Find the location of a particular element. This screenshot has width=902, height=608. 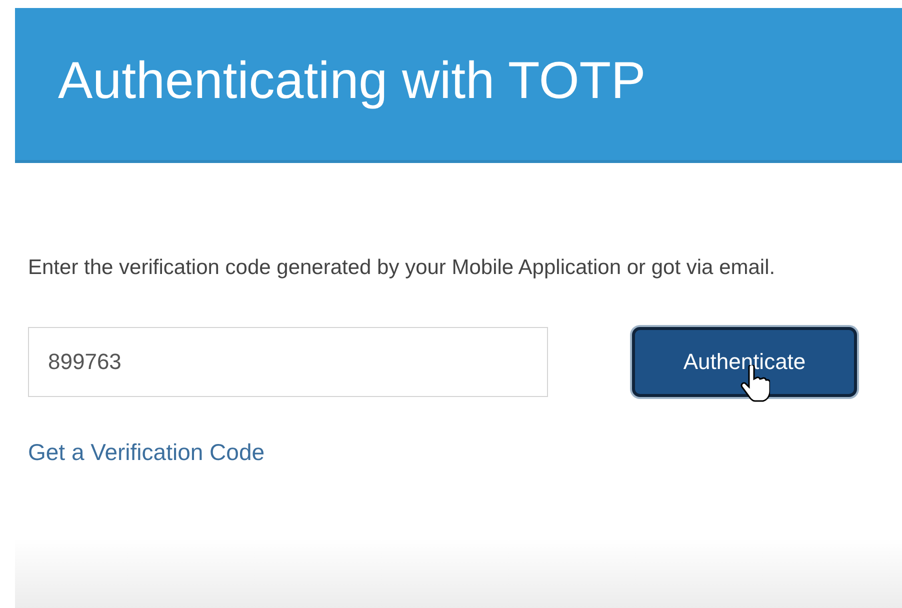

code-field: 899763 is located at coordinates (288, 362).